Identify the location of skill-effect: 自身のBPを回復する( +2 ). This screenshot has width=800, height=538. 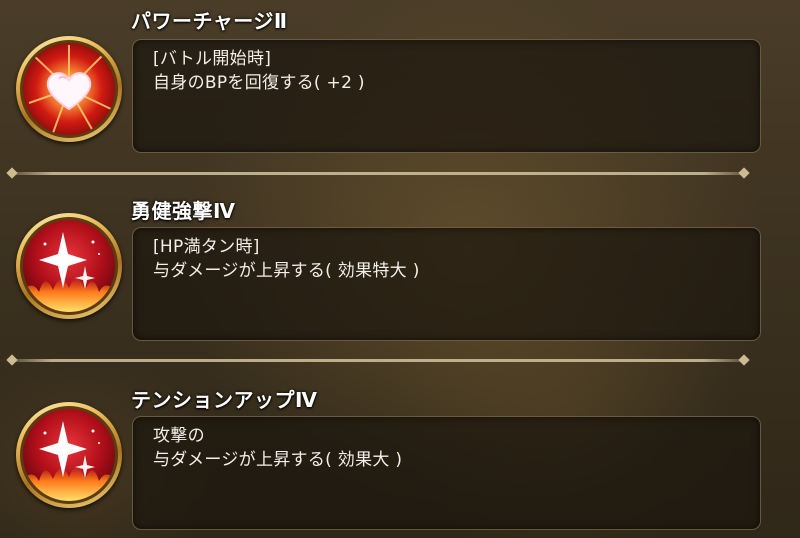
(259, 83).